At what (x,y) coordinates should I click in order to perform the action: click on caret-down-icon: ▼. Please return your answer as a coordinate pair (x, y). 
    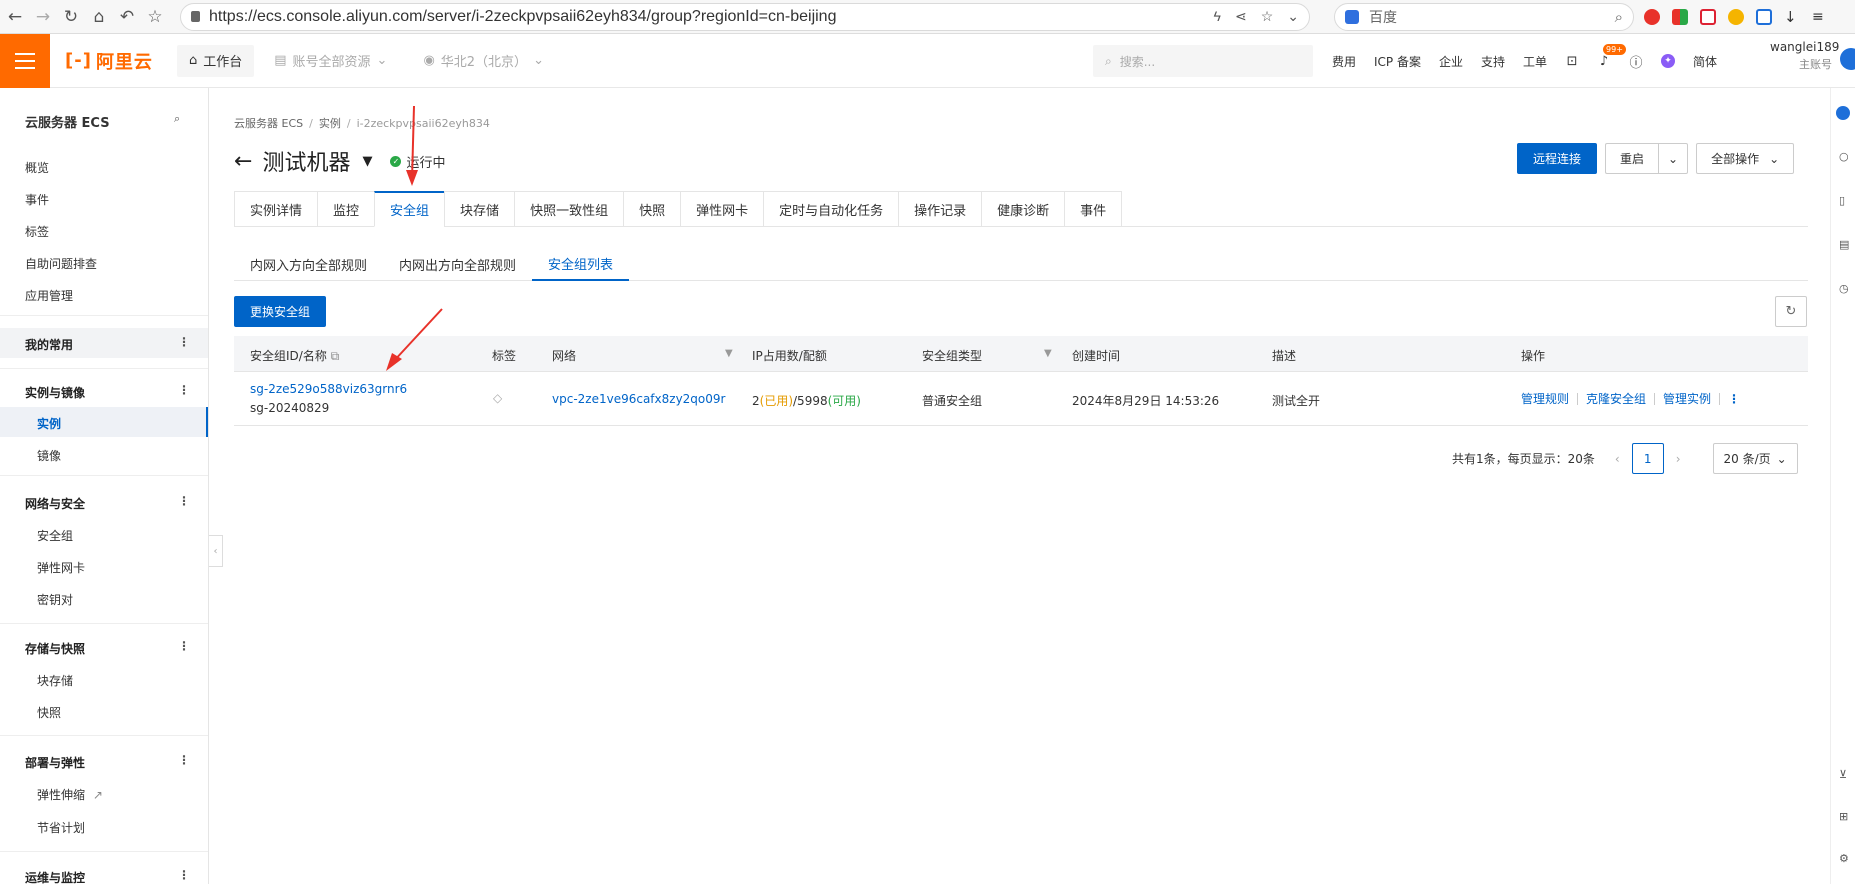
    Looking at the image, I should click on (367, 161).